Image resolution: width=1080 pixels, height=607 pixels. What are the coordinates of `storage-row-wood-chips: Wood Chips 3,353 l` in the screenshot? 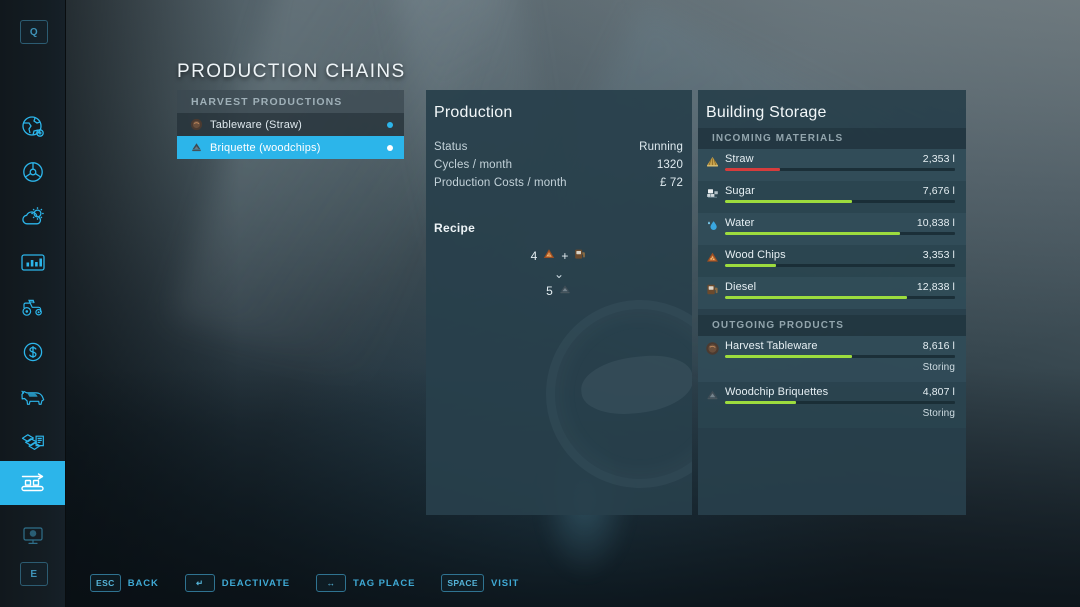 It's located at (832, 261).